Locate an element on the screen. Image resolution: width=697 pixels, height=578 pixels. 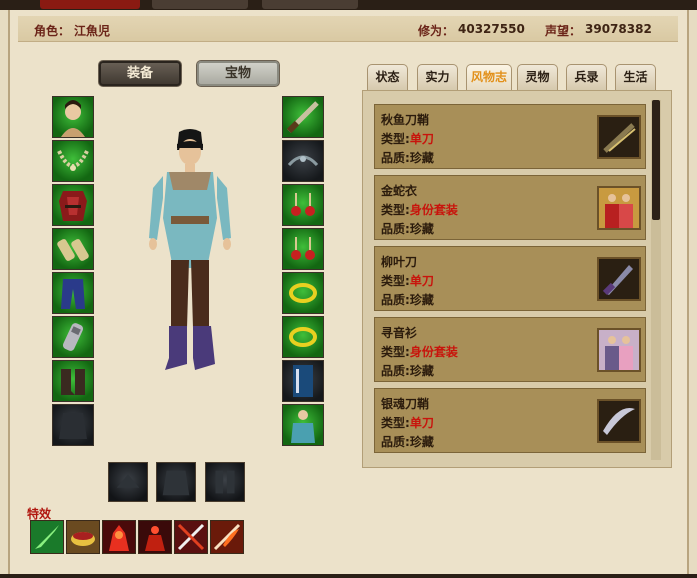
slot-gloves is located at coordinates (73, 337).